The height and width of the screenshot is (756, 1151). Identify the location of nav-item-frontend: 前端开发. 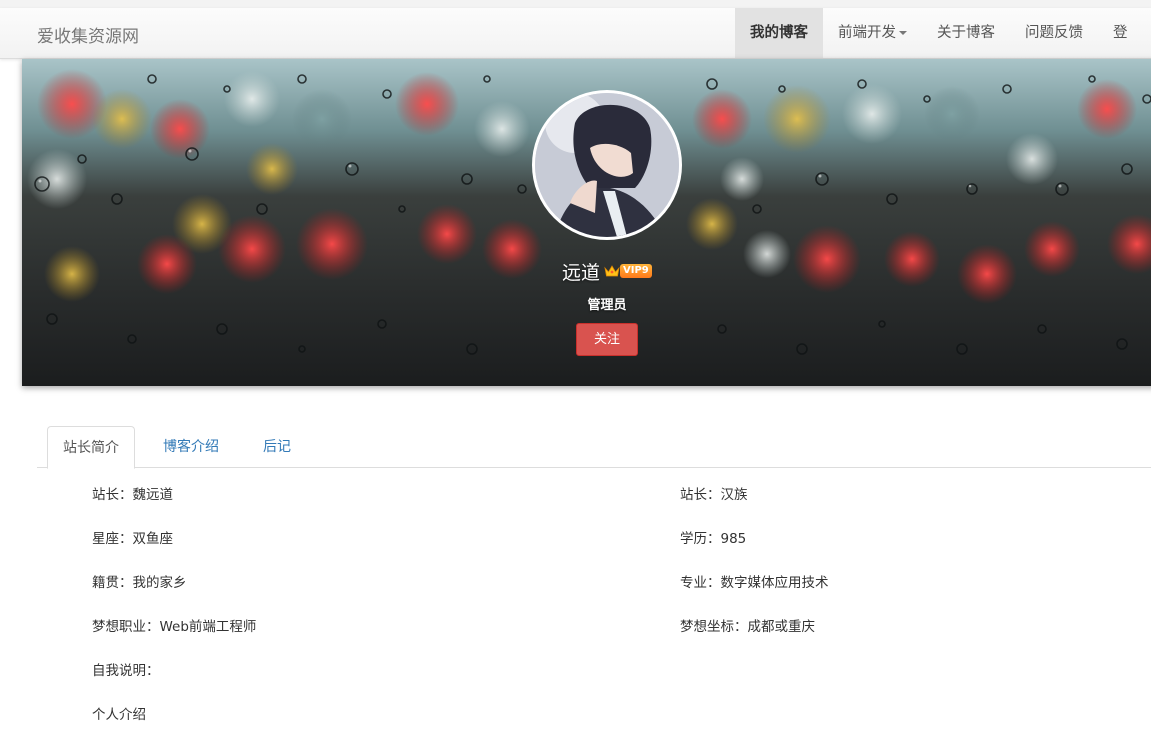
(872, 33).